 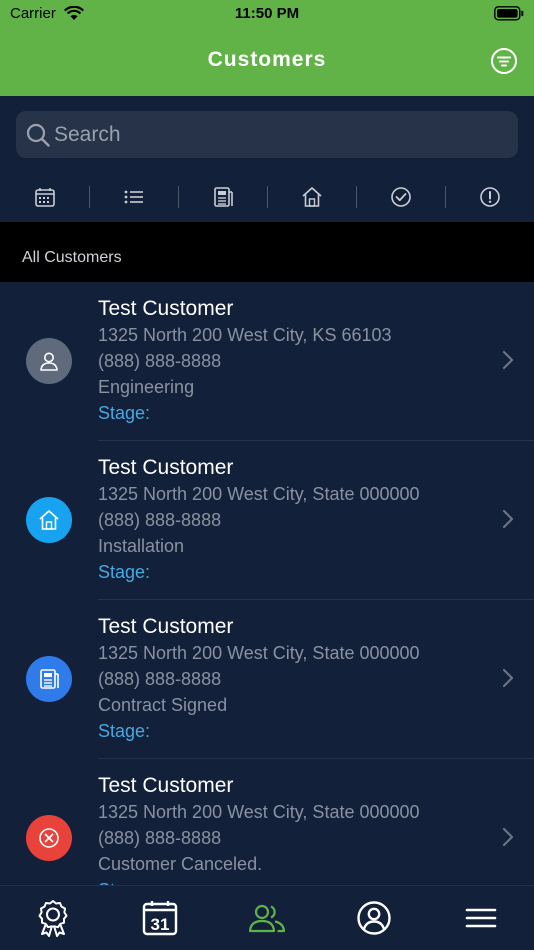 I want to click on customer-status: Customer Canceled., so click(x=180, y=864).